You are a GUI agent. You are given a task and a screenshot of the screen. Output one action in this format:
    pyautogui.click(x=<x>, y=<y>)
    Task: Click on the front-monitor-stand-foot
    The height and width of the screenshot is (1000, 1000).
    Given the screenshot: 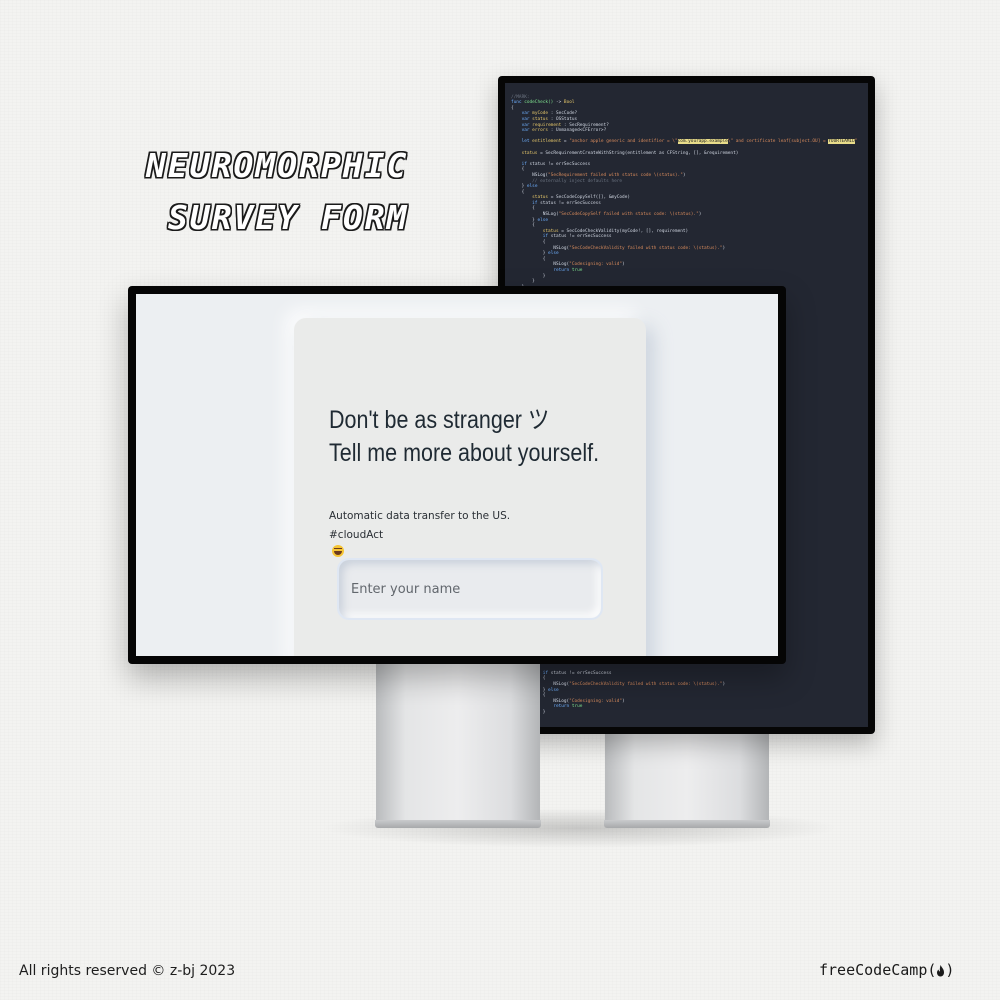 What is the action you would take?
    pyautogui.click(x=458, y=824)
    